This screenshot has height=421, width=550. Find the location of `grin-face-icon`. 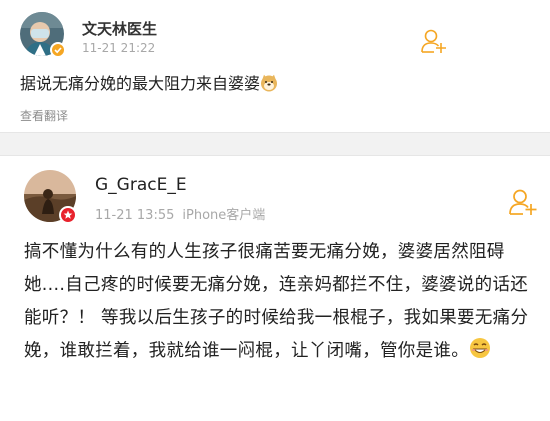

grin-face-icon is located at coordinates (480, 354).